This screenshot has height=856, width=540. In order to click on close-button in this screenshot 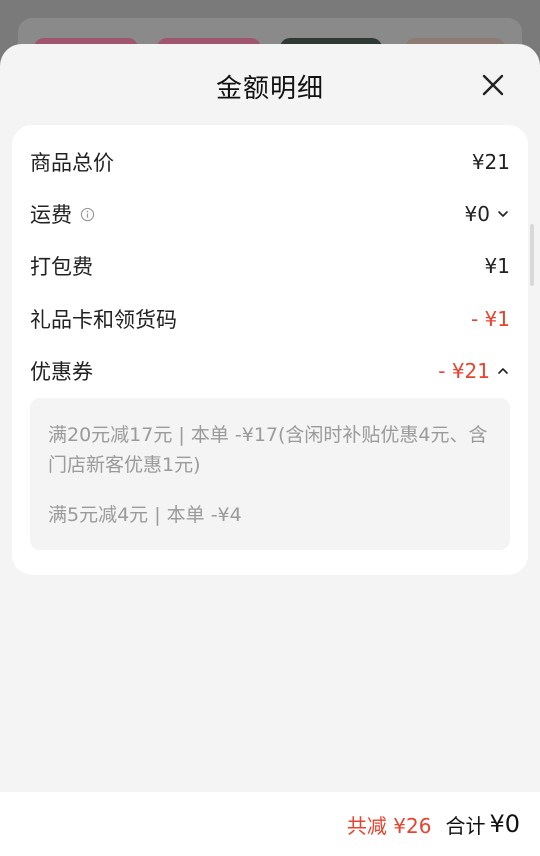, I will do `click(493, 85)`.